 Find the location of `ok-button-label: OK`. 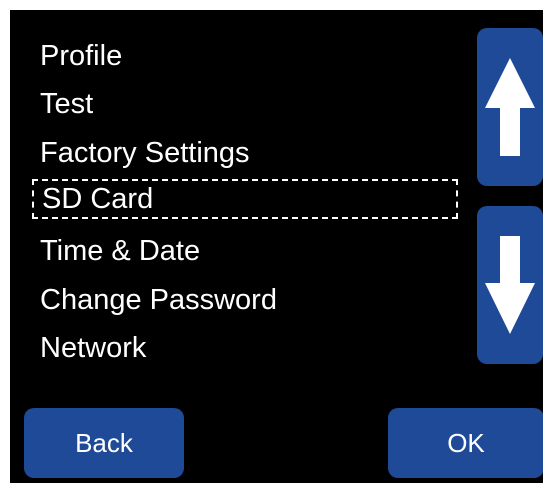

ok-button-label: OK is located at coordinates (466, 443).